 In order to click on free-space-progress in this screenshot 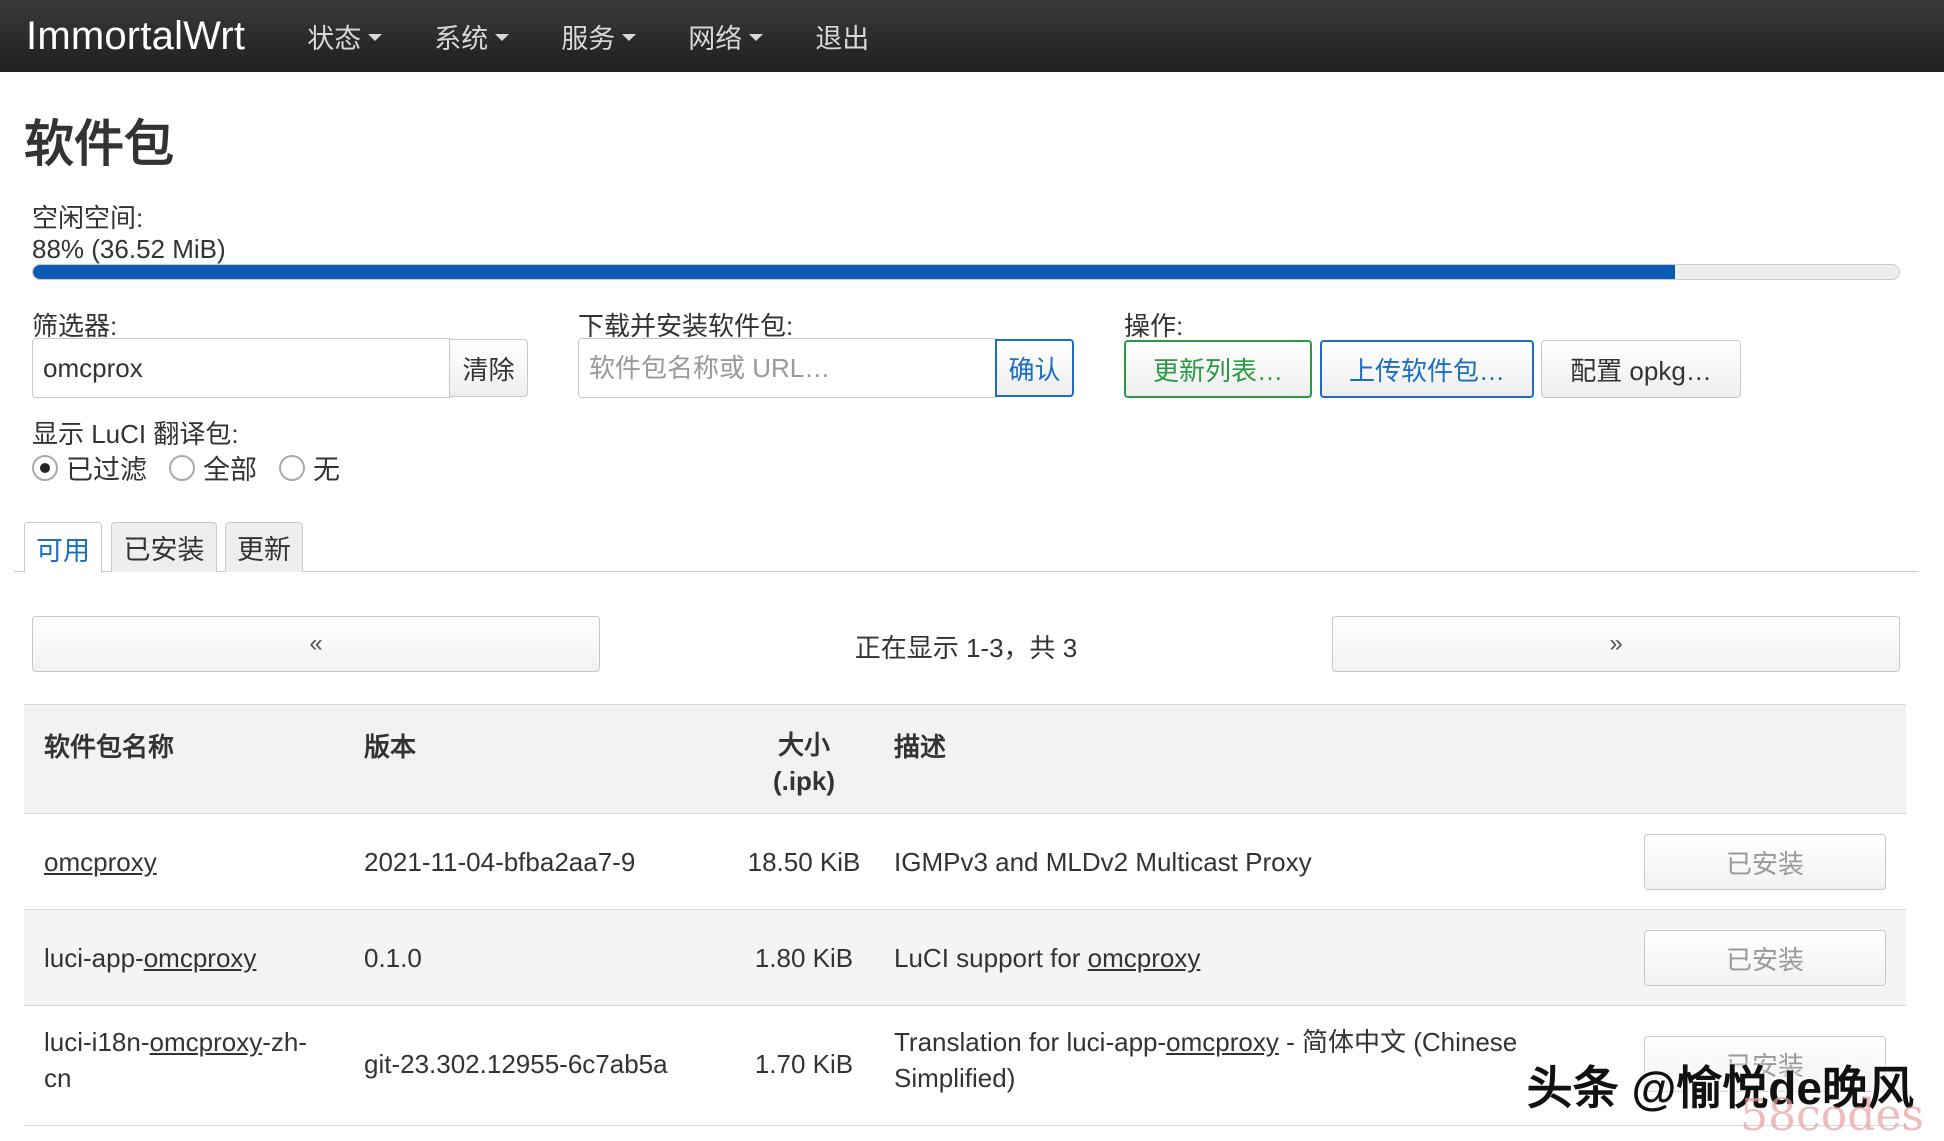, I will do `click(966, 272)`.